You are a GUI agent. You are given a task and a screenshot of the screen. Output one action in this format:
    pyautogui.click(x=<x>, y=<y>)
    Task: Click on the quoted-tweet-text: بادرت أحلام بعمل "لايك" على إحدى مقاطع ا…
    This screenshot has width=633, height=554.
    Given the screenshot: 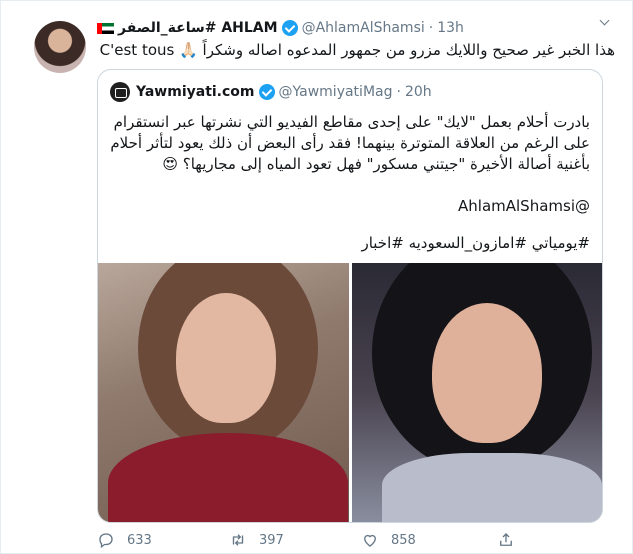 What is the action you would take?
    pyautogui.click(x=350, y=143)
    